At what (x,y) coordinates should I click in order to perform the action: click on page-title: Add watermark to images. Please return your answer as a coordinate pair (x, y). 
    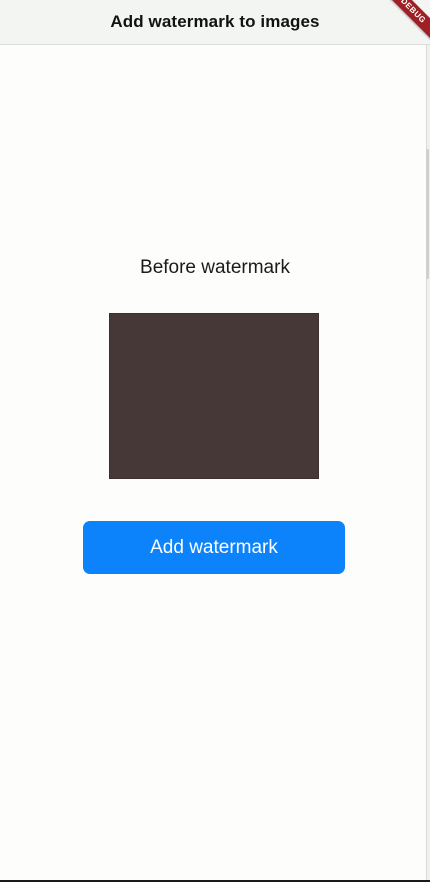
    Looking at the image, I should click on (215, 21).